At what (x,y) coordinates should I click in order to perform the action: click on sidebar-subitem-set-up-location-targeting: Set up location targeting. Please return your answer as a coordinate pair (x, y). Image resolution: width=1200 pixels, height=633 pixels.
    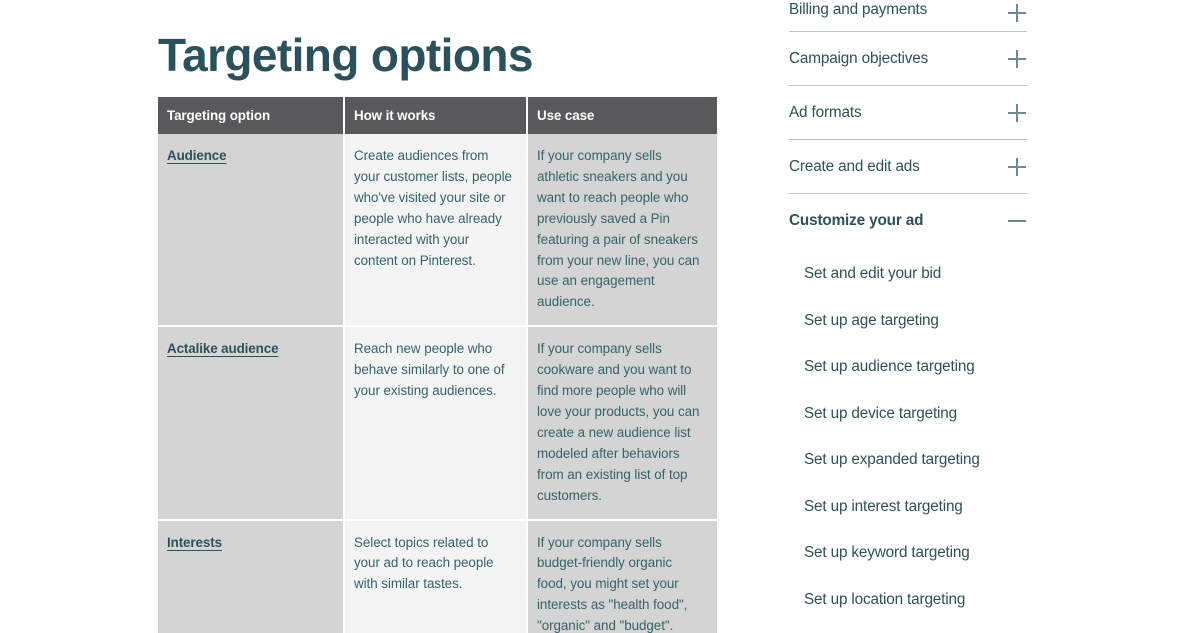
    Looking at the image, I should click on (908, 600).